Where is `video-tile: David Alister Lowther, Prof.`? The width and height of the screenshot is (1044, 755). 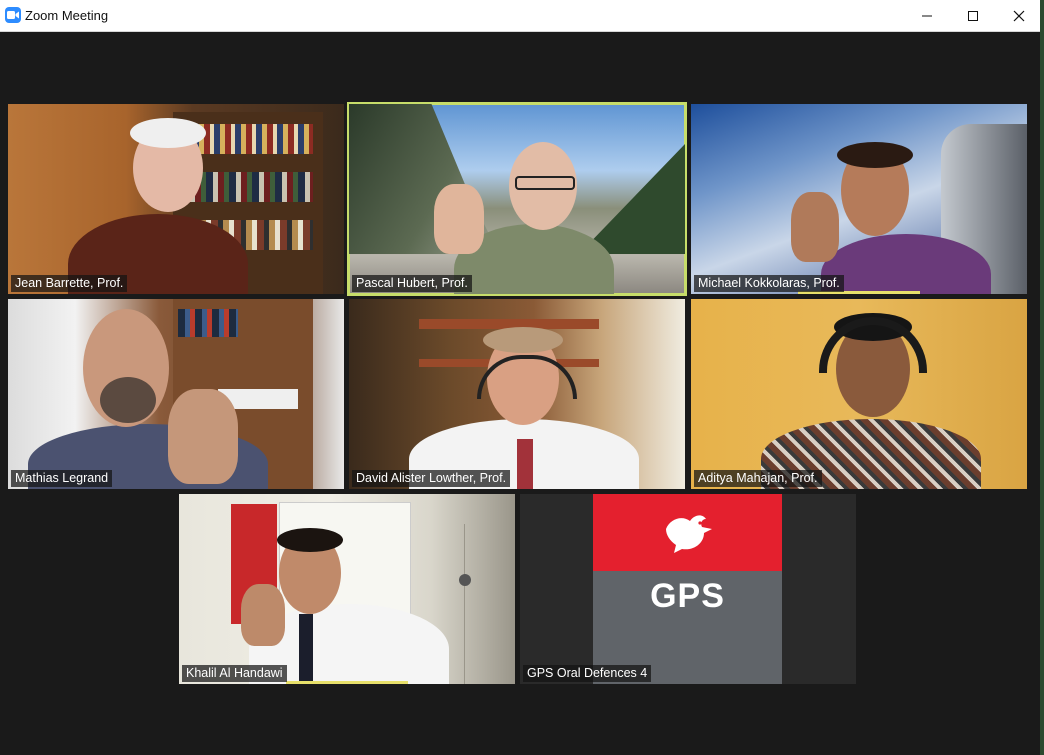
video-tile: David Alister Lowther, Prof. is located at coordinates (517, 394).